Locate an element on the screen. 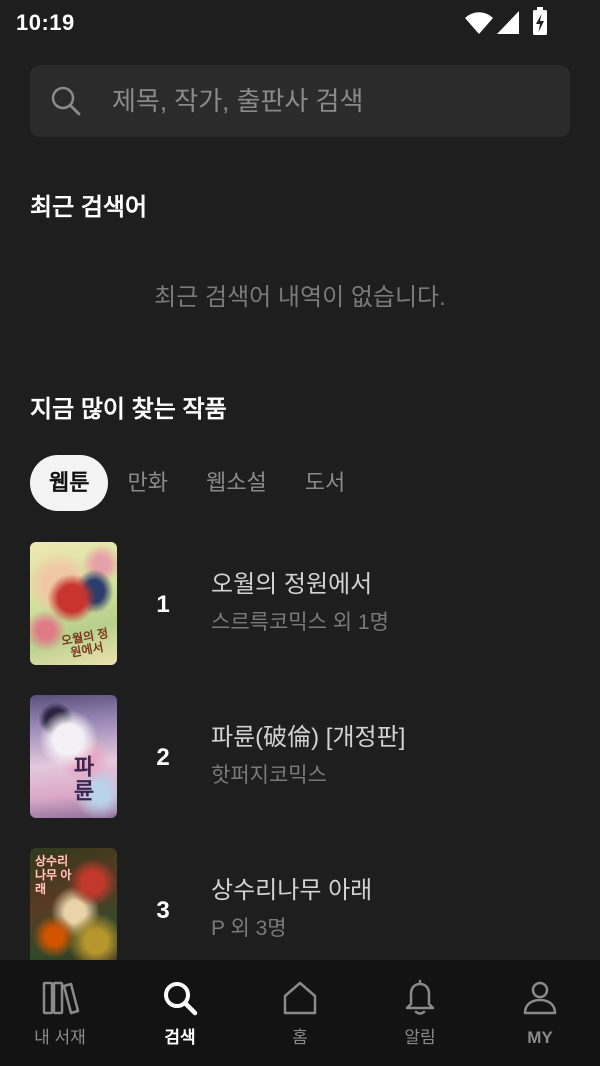 The width and height of the screenshot is (600, 1066). ranking-item: 파륜 2 파륜(破倫) [개정판] 핫퍼지코믹스 is located at coordinates (300, 756).